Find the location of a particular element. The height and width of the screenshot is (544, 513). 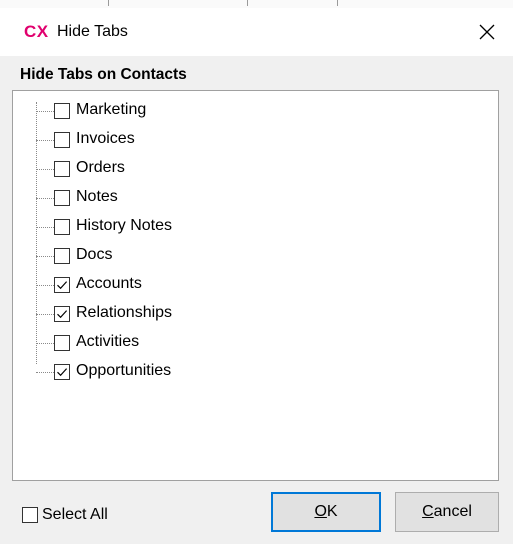

window-title: Hide Tabs is located at coordinates (92, 31).